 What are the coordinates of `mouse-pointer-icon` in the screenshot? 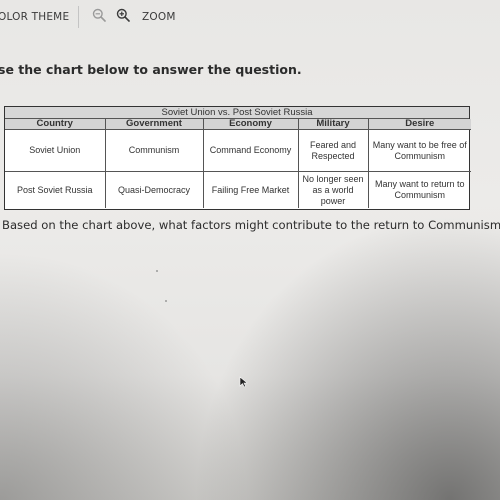 It's located at (244, 382).